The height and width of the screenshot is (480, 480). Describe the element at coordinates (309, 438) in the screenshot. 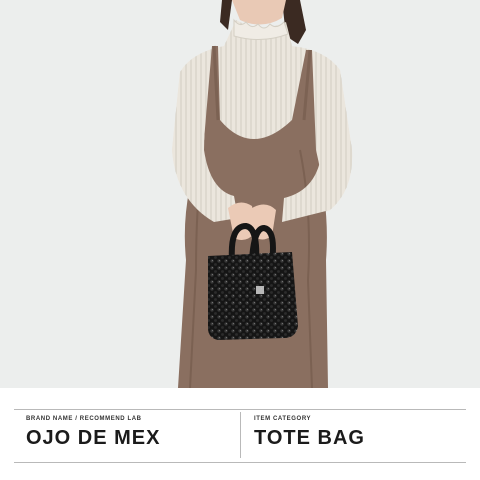

I see `category-name: TOTE BAG` at that location.